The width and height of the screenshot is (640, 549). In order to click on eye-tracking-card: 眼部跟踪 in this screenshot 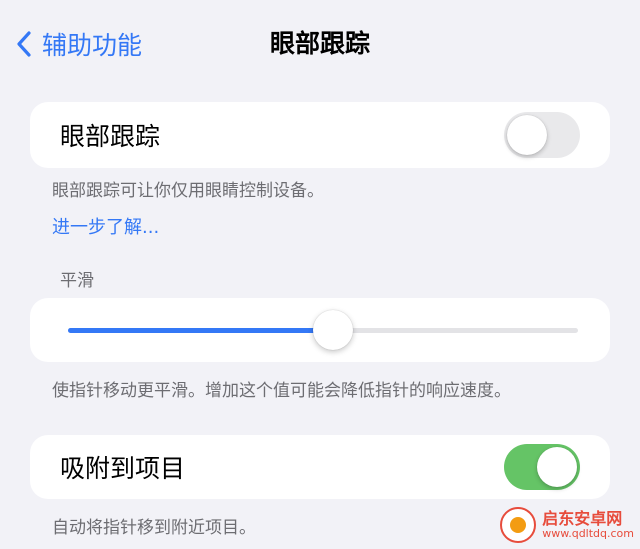, I will do `click(320, 135)`.